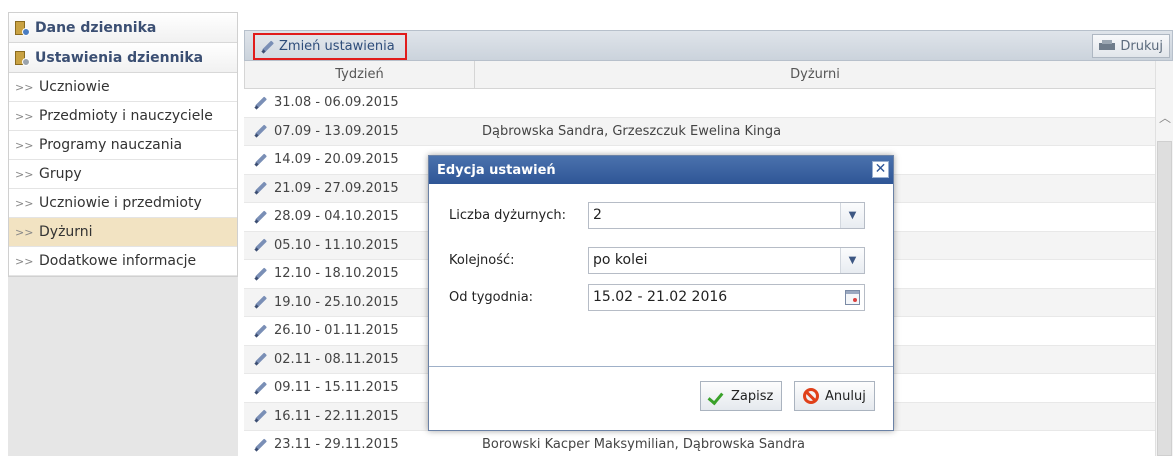 Image resolution: width=1173 pixels, height=456 pixels. What do you see at coordinates (880, 169) in the screenshot?
I see `close-icon: ✕` at bounding box center [880, 169].